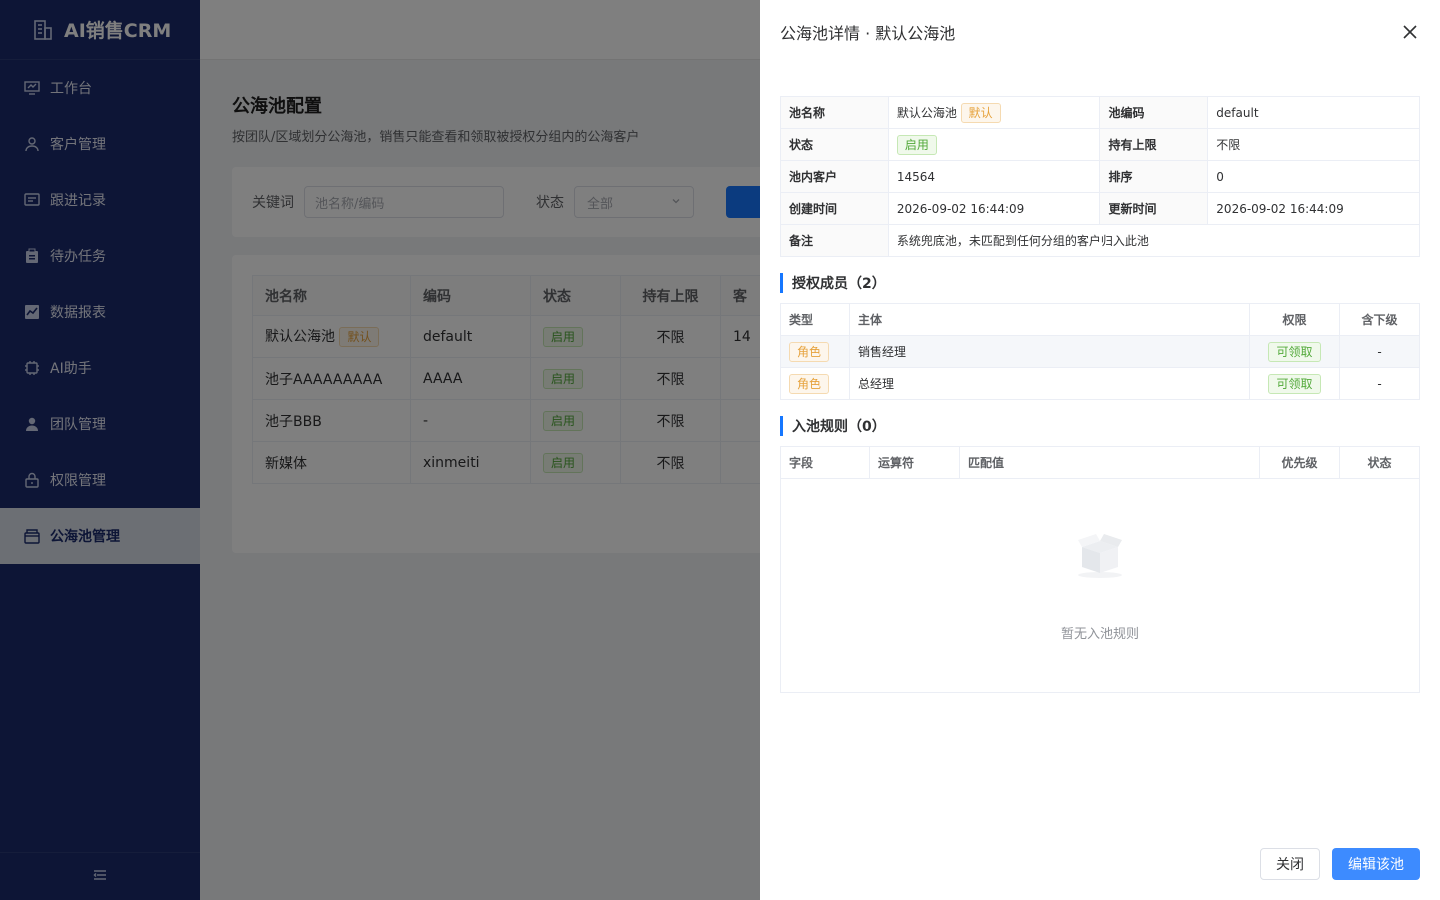 This screenshot has width=1440, height=900. What do you see at coordinates (1100, 426) in the screenshot?
I see `rules-section-title: 入池规则（0）` at bounding box center [1100, 426].